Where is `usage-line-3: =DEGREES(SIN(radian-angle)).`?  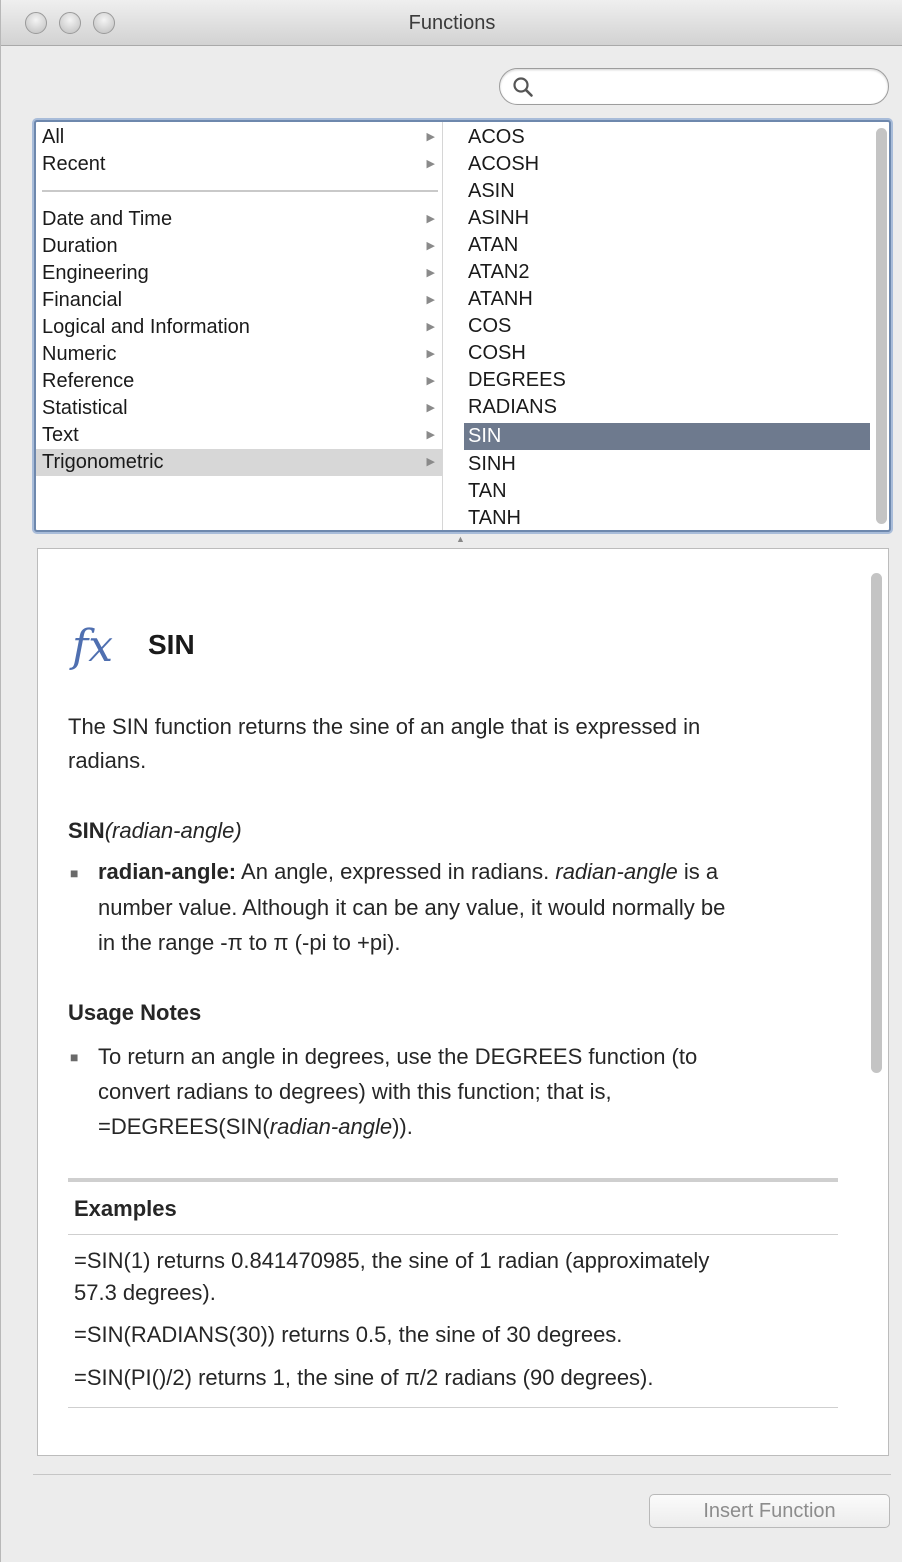 usage-line-3: =DEGREES(SIN(radian-angle)). is located at coordinates (255, 1127).